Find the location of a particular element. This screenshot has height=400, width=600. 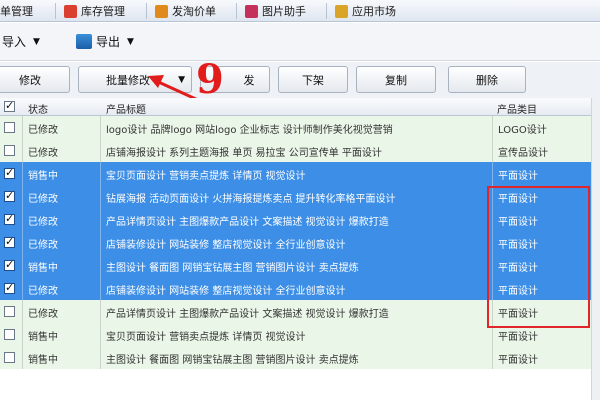

header-status: 状态 is located at coordinates (38, 108).